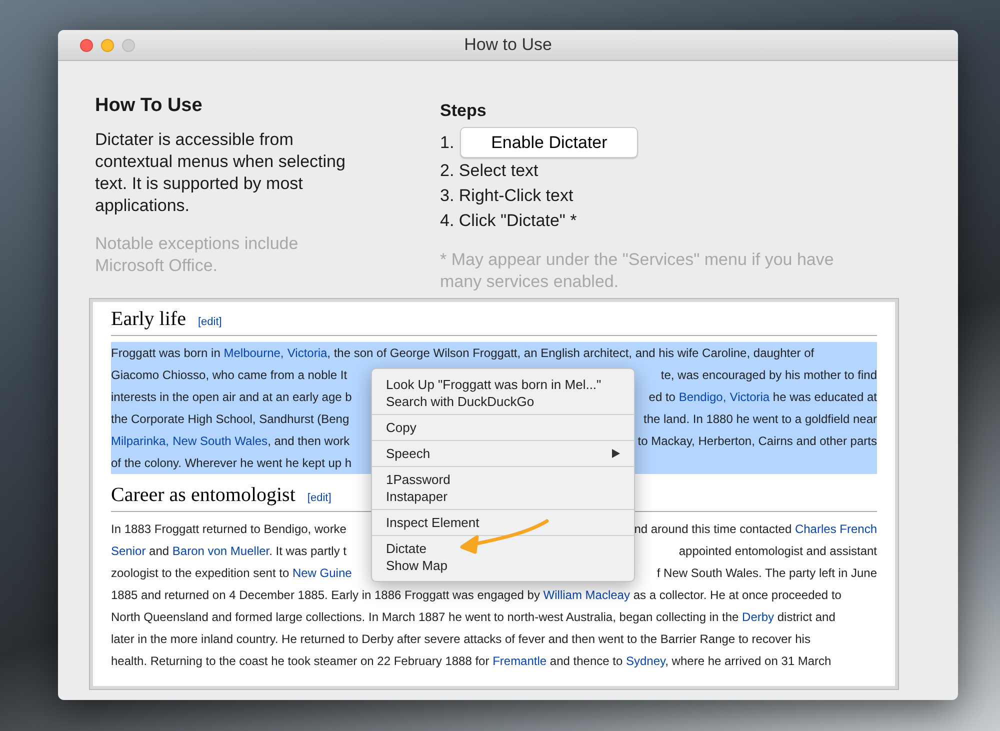  What do you see at coordinates (229, 375) in the screenshot?
I see `article-text: Giacomo Chiosso, who came from a noble It` at bounding box center [229, 375].